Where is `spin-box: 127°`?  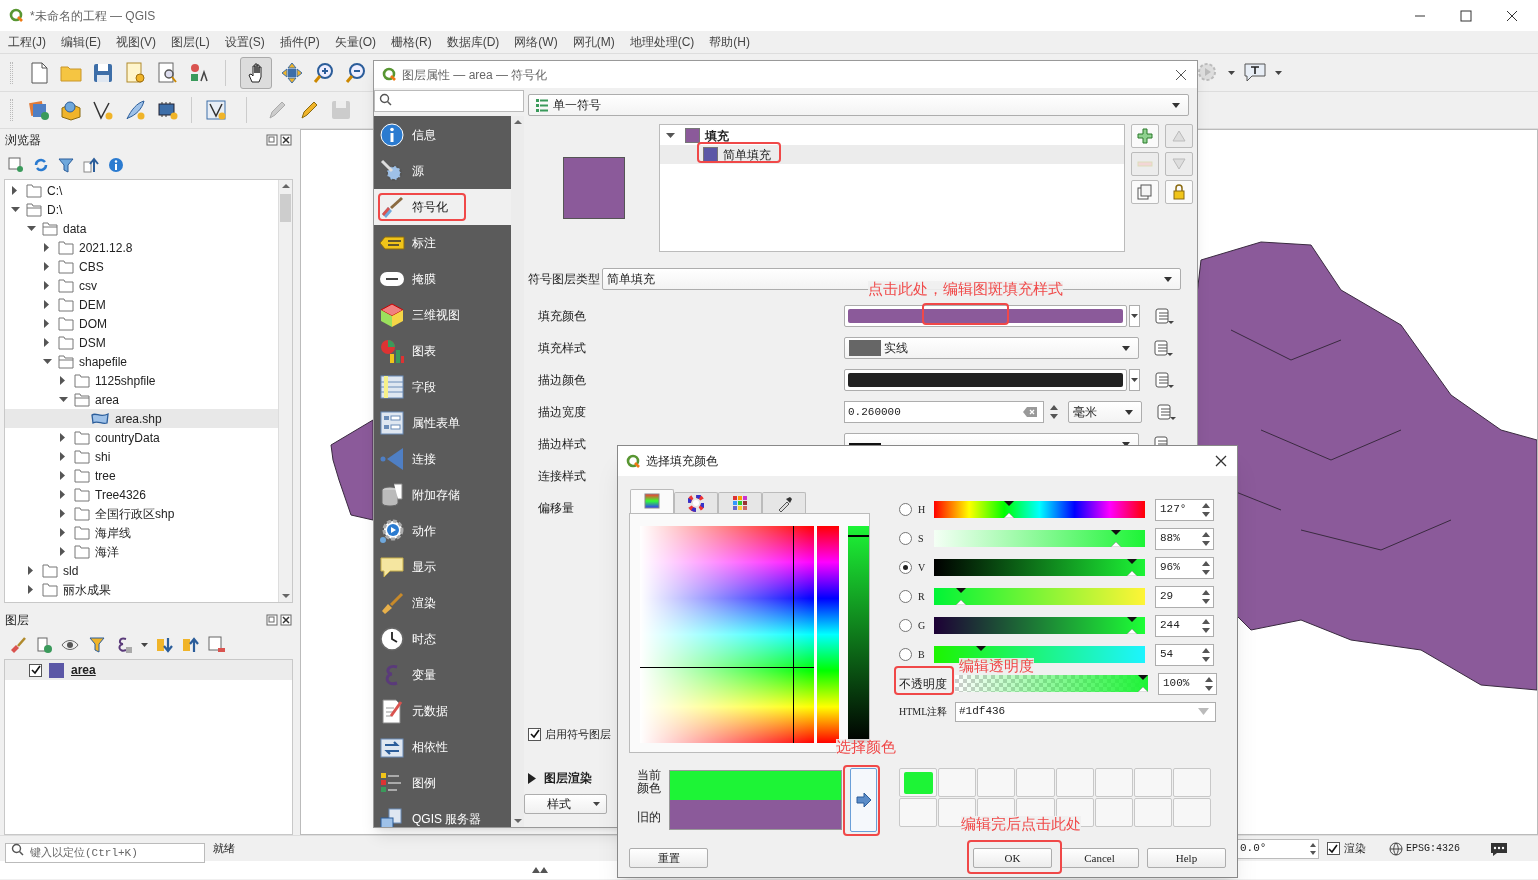
spin-box: 127° is located at coordinates (1184, 509).